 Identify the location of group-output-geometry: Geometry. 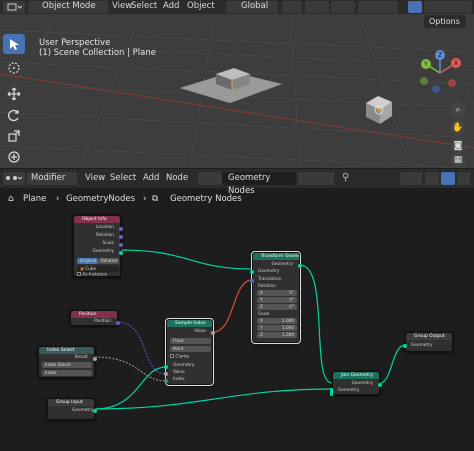
(422, 345).